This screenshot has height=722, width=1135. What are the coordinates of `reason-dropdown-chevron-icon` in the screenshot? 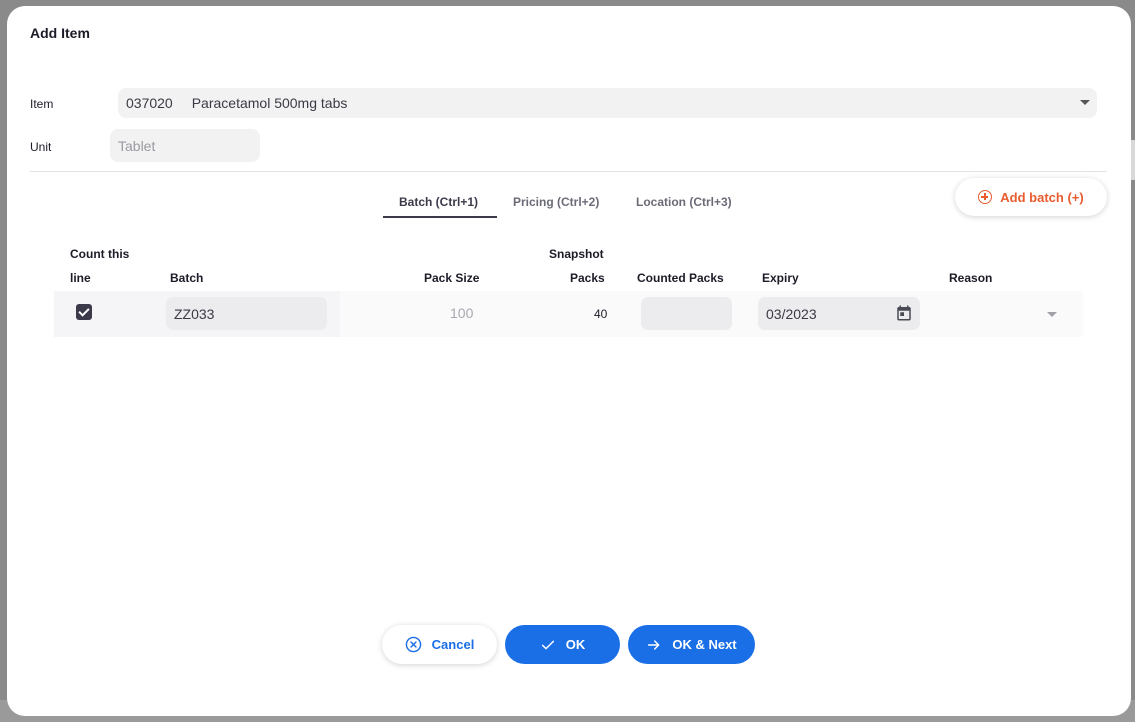 It's located at (1052, 314).